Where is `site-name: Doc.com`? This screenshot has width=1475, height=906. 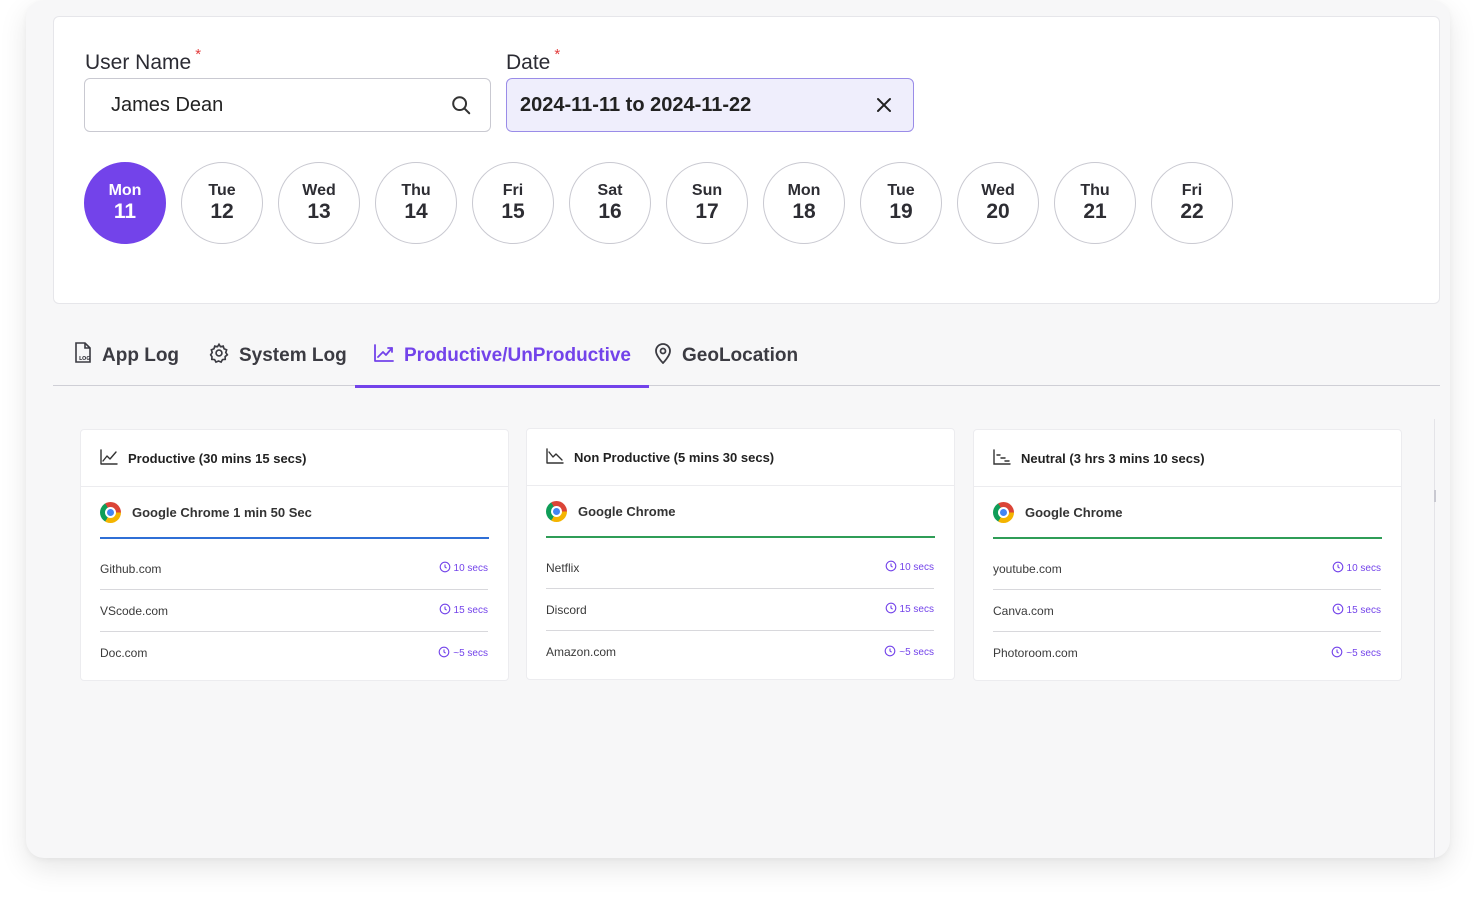 site-name: Doc.com is located at coordinates (124, 653).